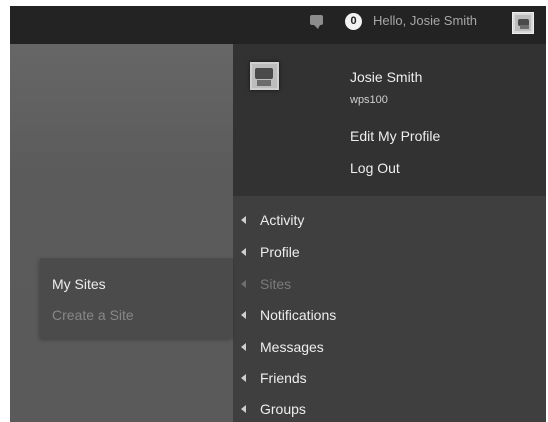 The image size is (548, 422). Describe the element at coordinates (283, 409) in the screenshot. I see `menu-item-label: Groups` at that location.